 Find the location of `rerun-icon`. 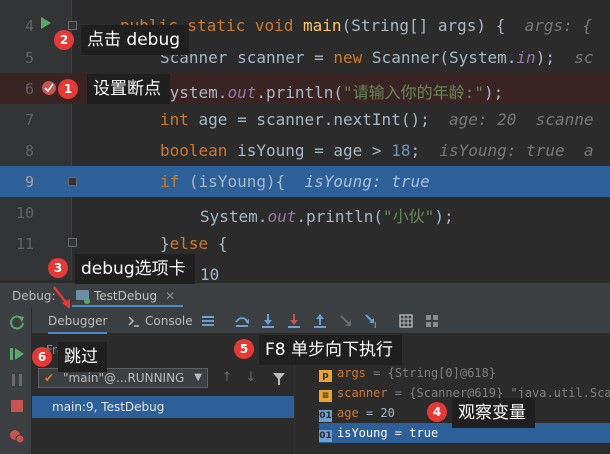

rerun-icon is located at coordinates (17, 322).